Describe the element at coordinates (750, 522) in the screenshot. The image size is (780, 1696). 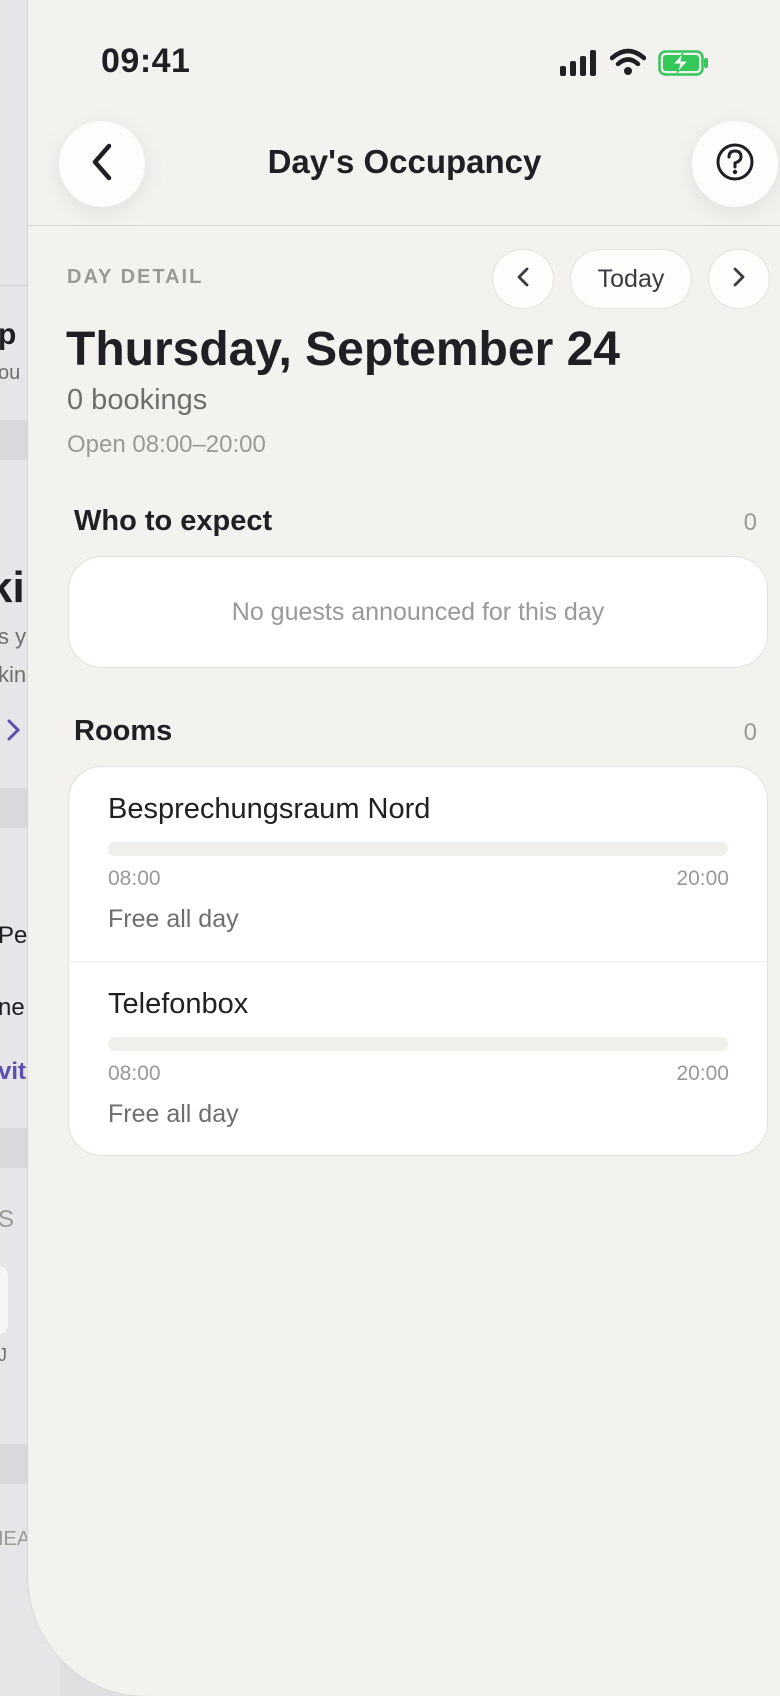
I see `who-to-expect-count: 0` at that location.